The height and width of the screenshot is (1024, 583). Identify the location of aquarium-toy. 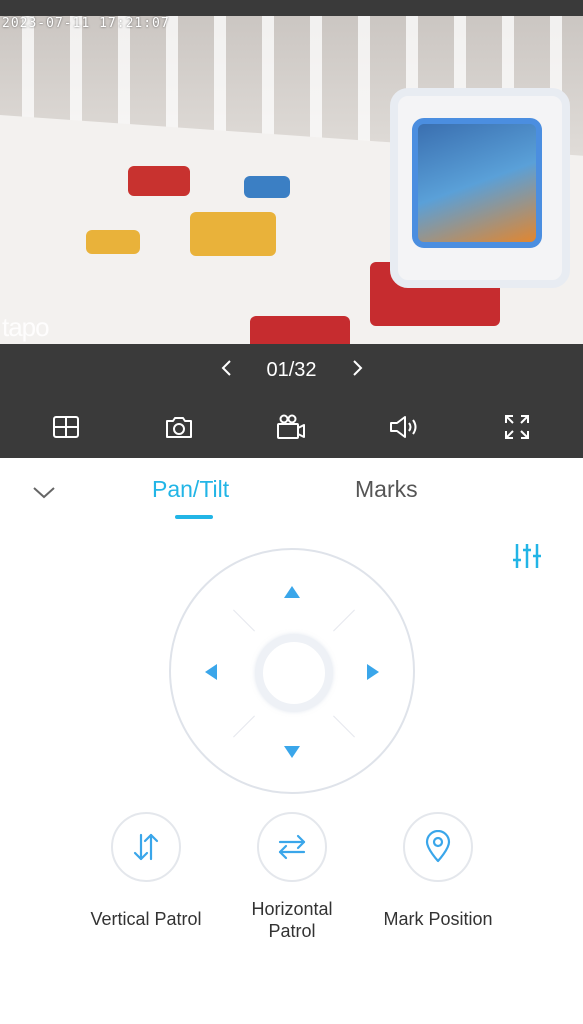
(480, 188).